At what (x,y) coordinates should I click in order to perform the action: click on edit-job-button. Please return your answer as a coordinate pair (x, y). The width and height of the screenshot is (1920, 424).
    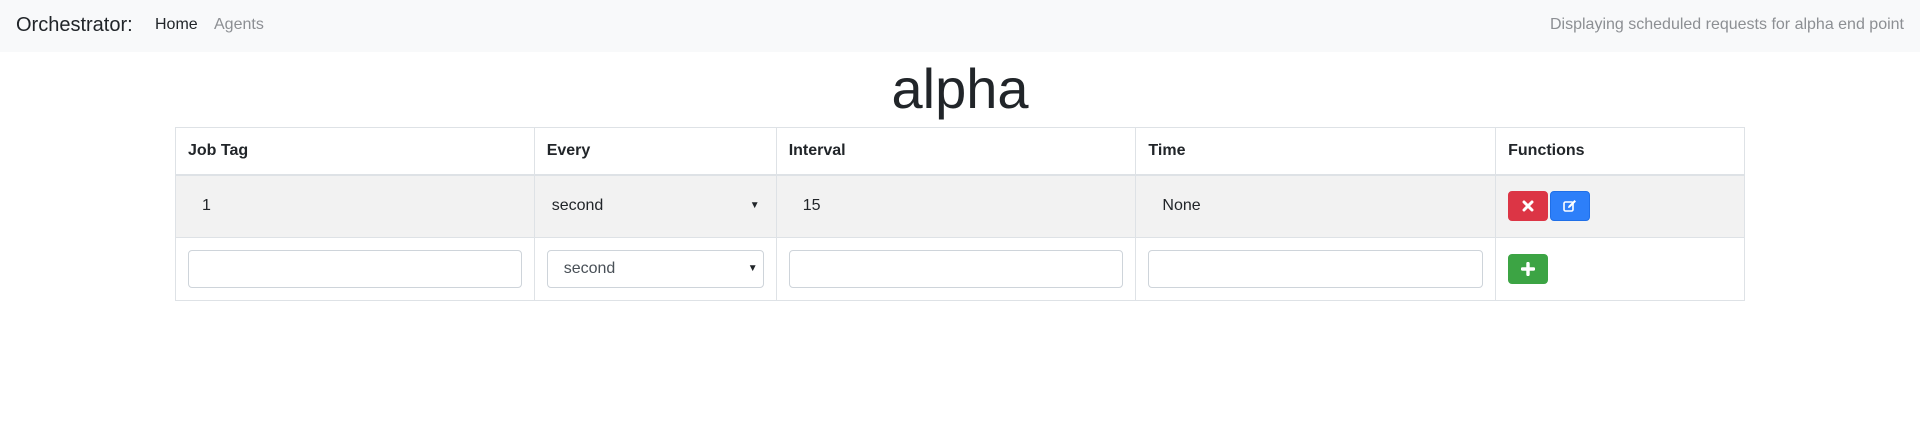
    Looking at the image, I should click on (1570, 206).